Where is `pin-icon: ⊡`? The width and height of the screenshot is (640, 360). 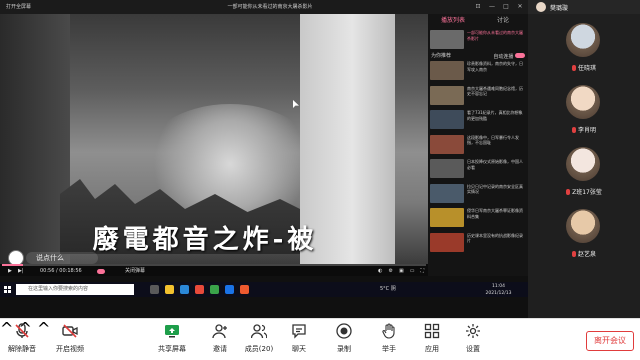 pin-icon: ⊡ is located at coordinates (478, 7).